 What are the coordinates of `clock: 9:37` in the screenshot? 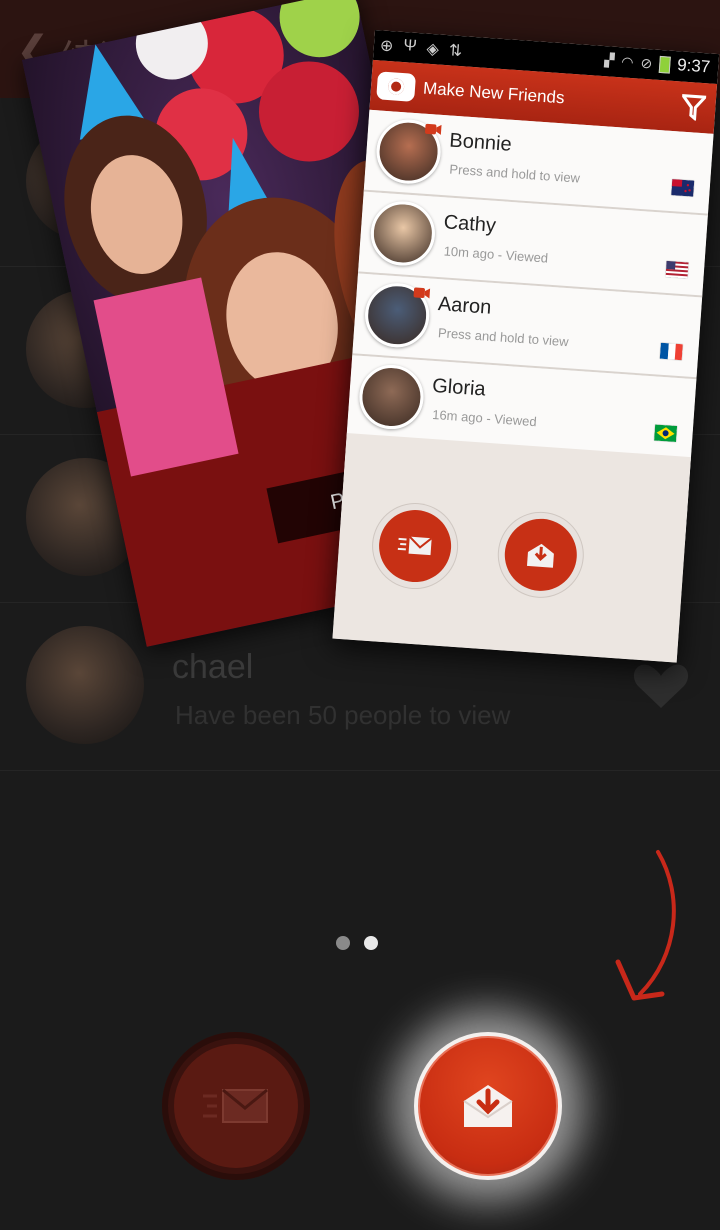 It's located at (693, 66).